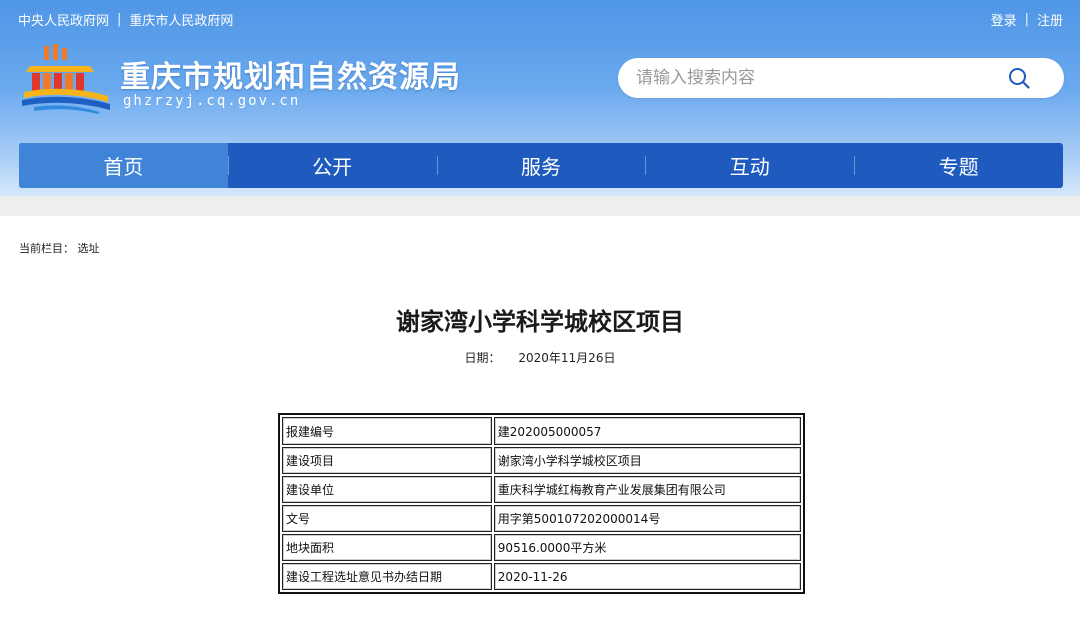 The image size is (1080, 624). I want to click on nav-item-home: 首页, so click(123, 165).